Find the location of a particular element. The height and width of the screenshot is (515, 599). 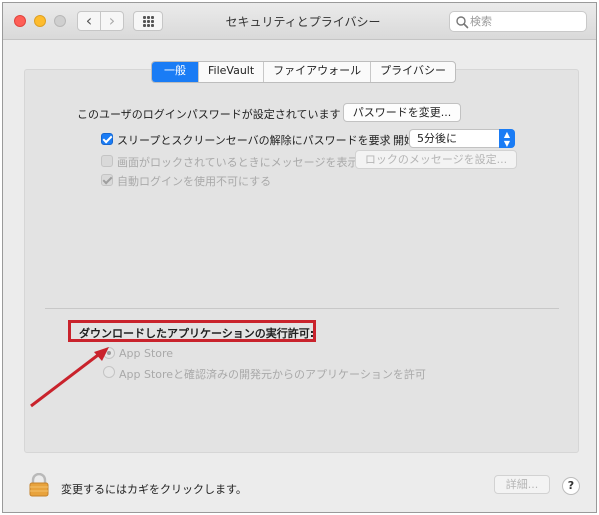

tab-bar: 一般 FileVault ファイアウォール プライバシー is located at coordinates (303, 72).